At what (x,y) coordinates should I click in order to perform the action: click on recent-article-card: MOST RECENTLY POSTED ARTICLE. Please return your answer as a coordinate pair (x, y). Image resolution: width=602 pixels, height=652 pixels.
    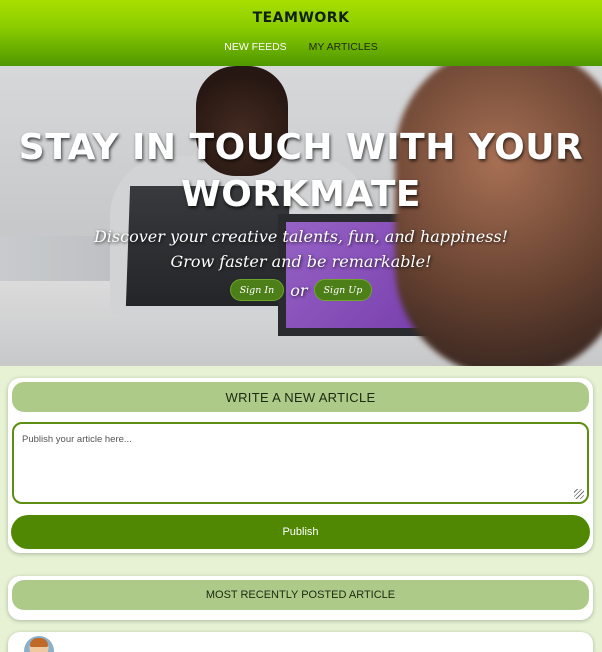
    Looking at the image, I should click on (300, 598).